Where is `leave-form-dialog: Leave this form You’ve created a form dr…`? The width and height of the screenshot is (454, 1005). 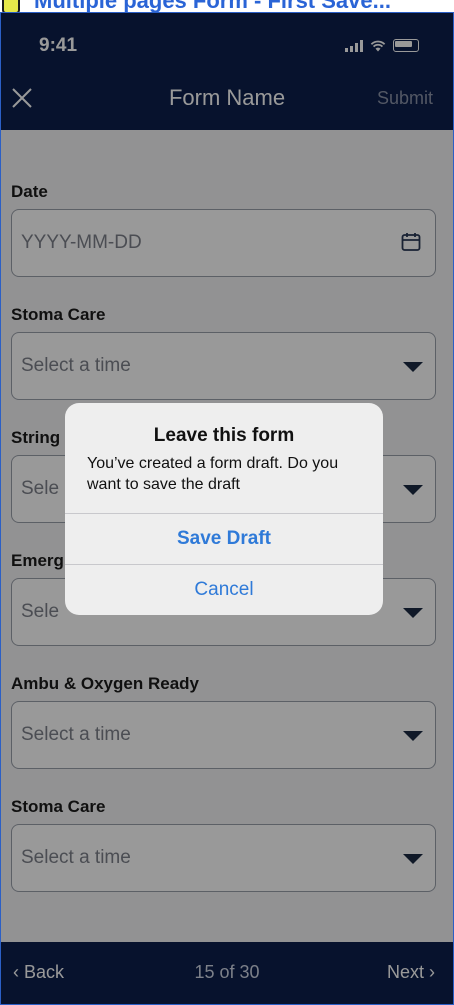
leave-form-dialog: Leave this form You’ve created a form dr… is located at coordinates (224, 509).